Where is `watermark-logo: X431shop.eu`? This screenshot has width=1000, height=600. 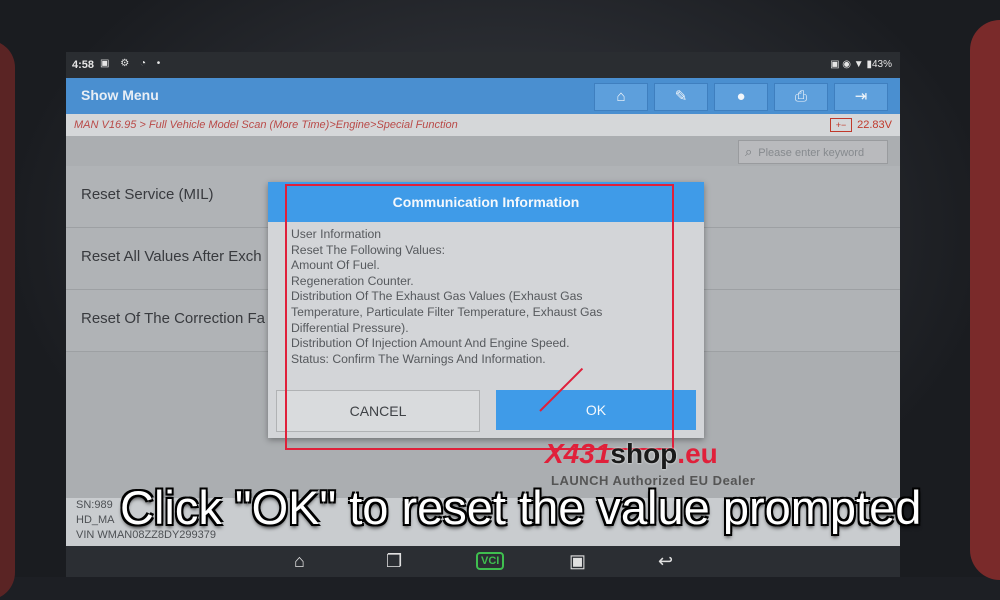
watermark-logo: X431shop.eu is located at coordinates (631, 454).